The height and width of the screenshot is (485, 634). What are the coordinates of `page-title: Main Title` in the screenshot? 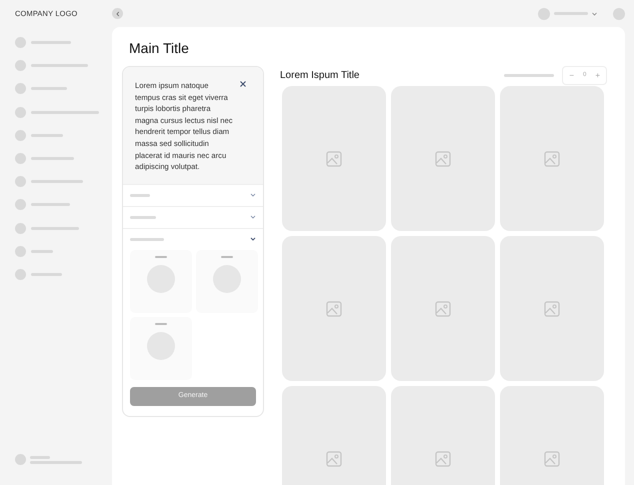 It's located at (159, 48).